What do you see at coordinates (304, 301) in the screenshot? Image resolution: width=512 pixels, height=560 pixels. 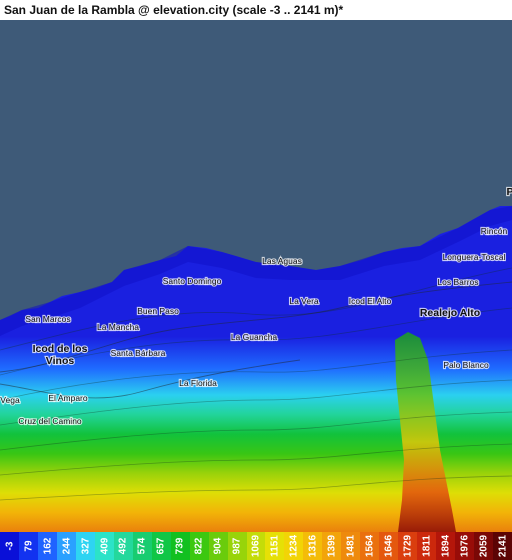 I see `place-label-la-vera: La Vera` at bounding box center [304, 301].